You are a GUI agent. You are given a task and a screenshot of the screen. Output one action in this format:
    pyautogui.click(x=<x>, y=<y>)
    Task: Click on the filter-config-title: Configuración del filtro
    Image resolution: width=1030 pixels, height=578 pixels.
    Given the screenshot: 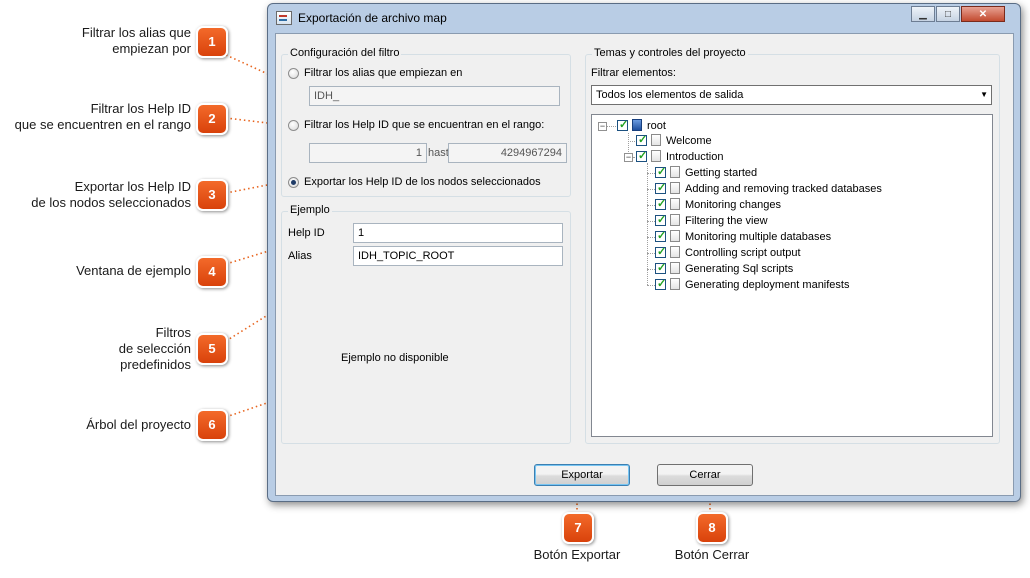 What is the action you would take?
    pyautogui.click(x=345, y=53)
    